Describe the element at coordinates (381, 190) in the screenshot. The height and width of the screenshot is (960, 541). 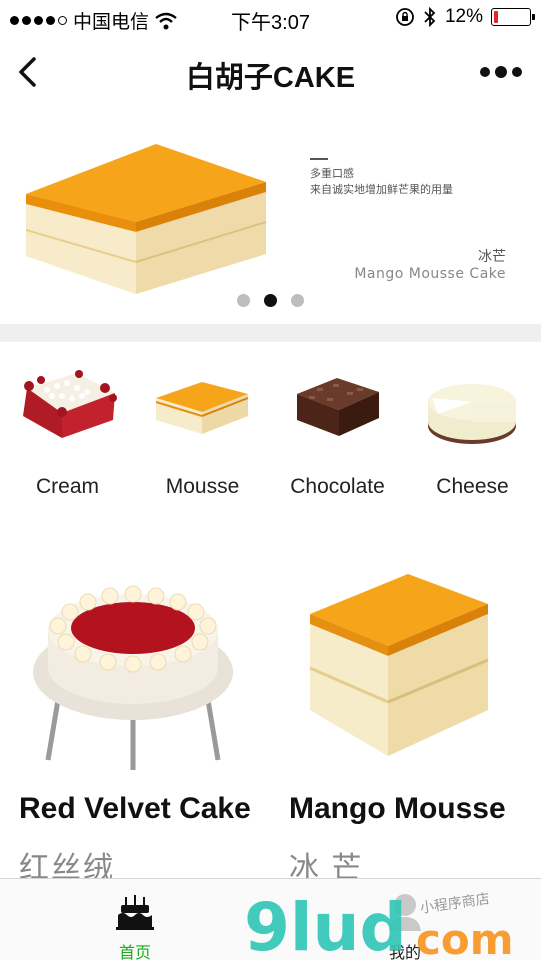
I see `banner-line-2: 来自诚实地增加鲜芒果的用量` at that location.